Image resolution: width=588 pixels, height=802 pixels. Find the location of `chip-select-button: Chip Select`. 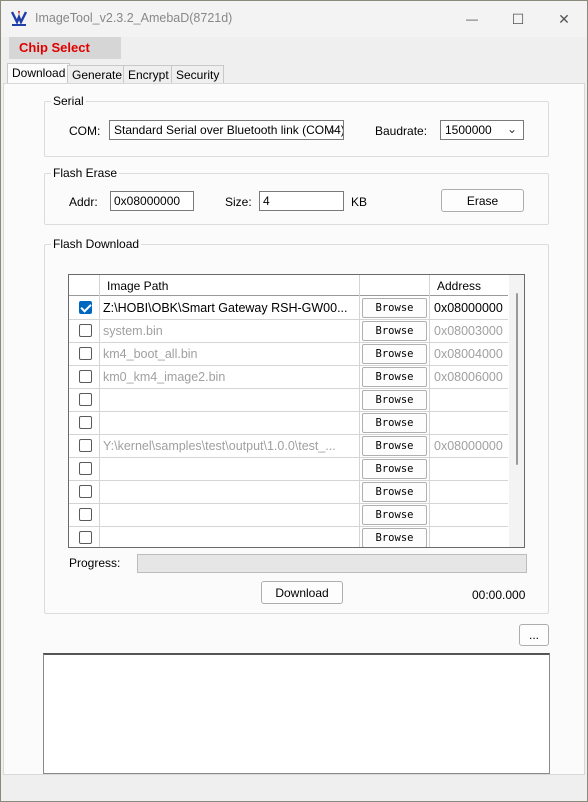

chip-select-button: Chip Select is located at coordinates (65, 48).